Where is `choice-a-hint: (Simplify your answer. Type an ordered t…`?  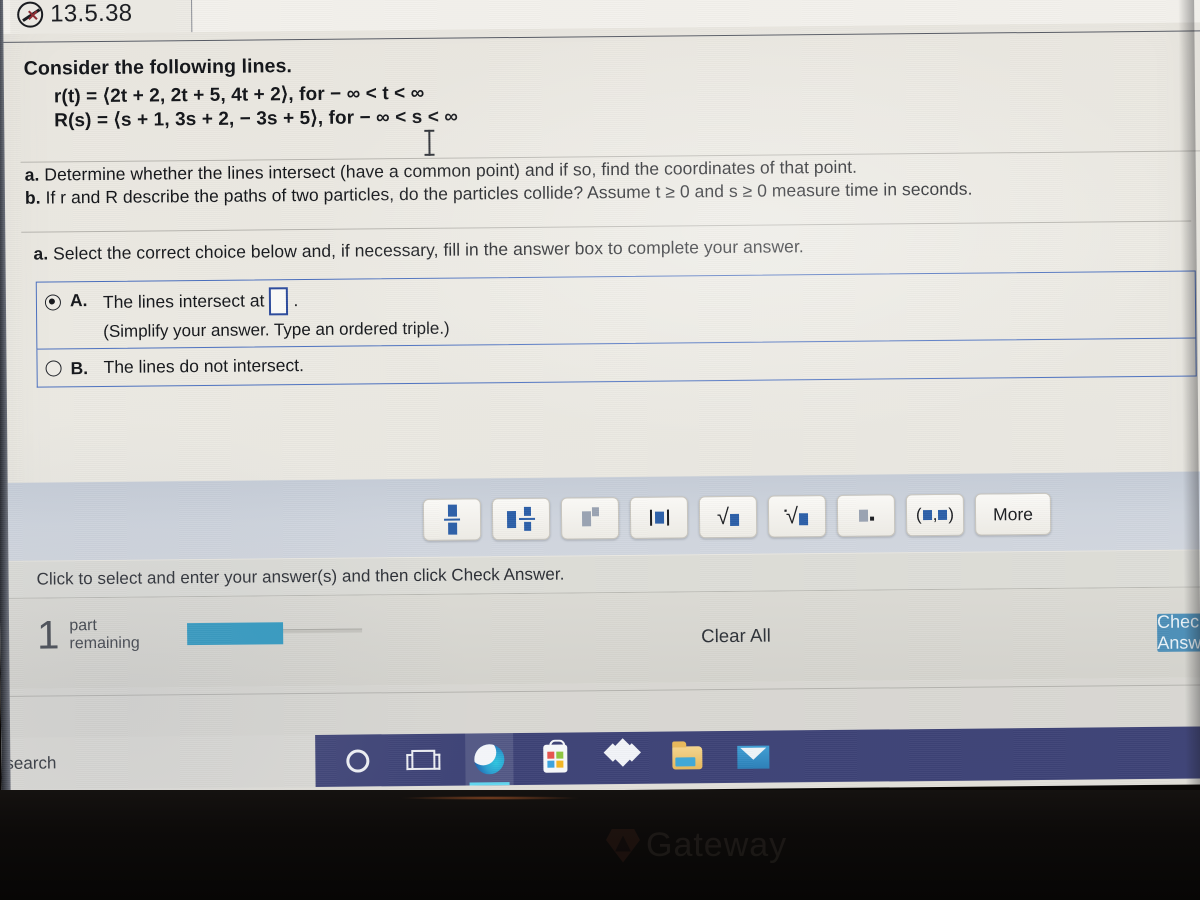 choice-a-hint: (Simplify your answer. Type an ordered t… is located at coordinates (276, 329).